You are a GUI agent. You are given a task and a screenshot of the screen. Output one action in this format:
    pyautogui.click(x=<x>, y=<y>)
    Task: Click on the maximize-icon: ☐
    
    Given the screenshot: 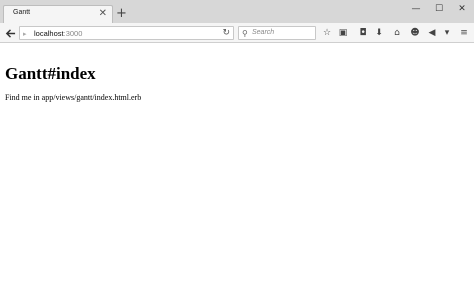 What is the action you would take?
    pyautogui.click(x=439, y=9)
    